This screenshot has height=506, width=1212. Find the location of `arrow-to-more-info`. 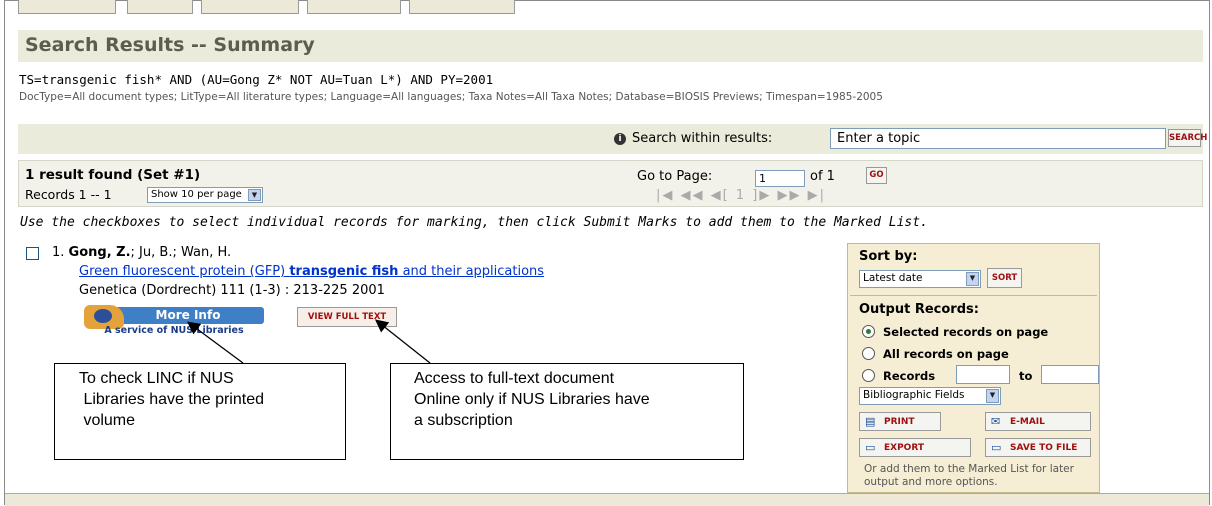

arrow-to-more-info is located at coordinates (215, 342).